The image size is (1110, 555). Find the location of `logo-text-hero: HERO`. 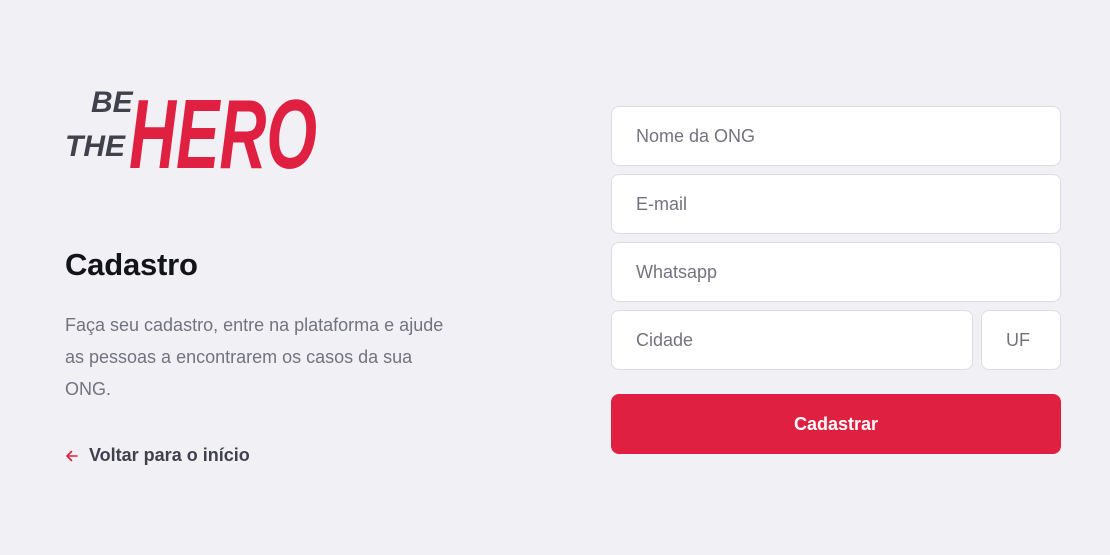

logo-text-hero: HERO is located at coordinates (223, 128).